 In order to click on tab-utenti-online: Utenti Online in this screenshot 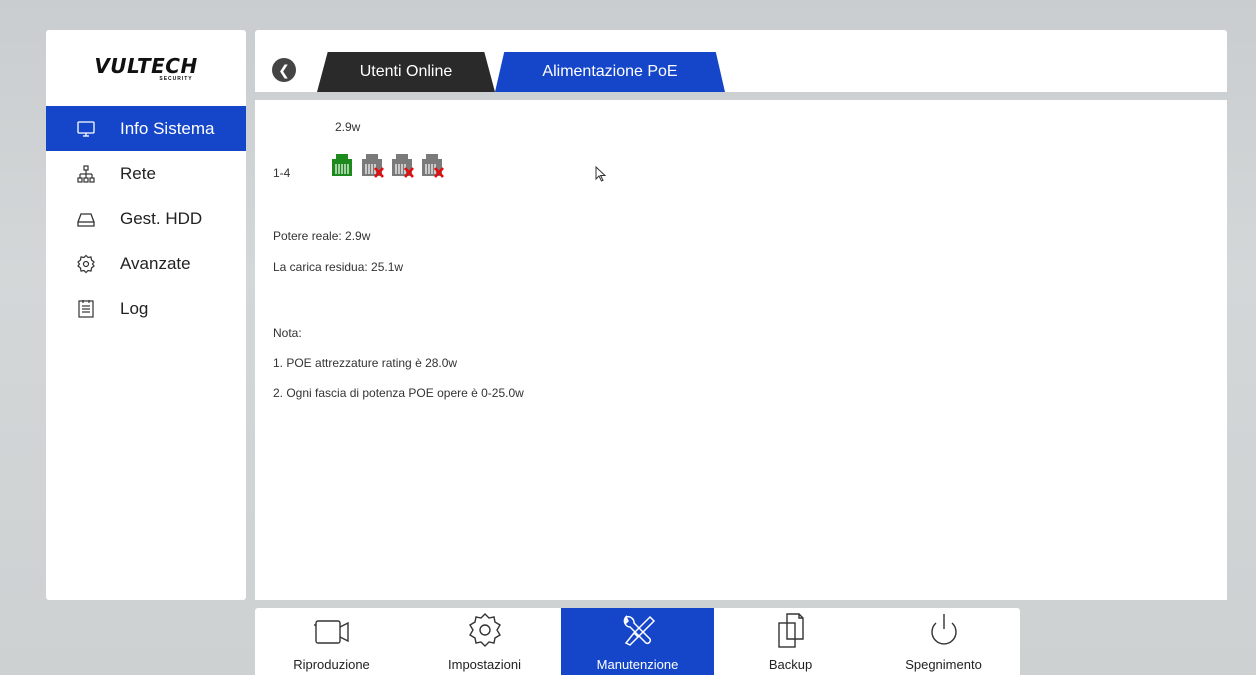, I will do `click(406, 72)`.